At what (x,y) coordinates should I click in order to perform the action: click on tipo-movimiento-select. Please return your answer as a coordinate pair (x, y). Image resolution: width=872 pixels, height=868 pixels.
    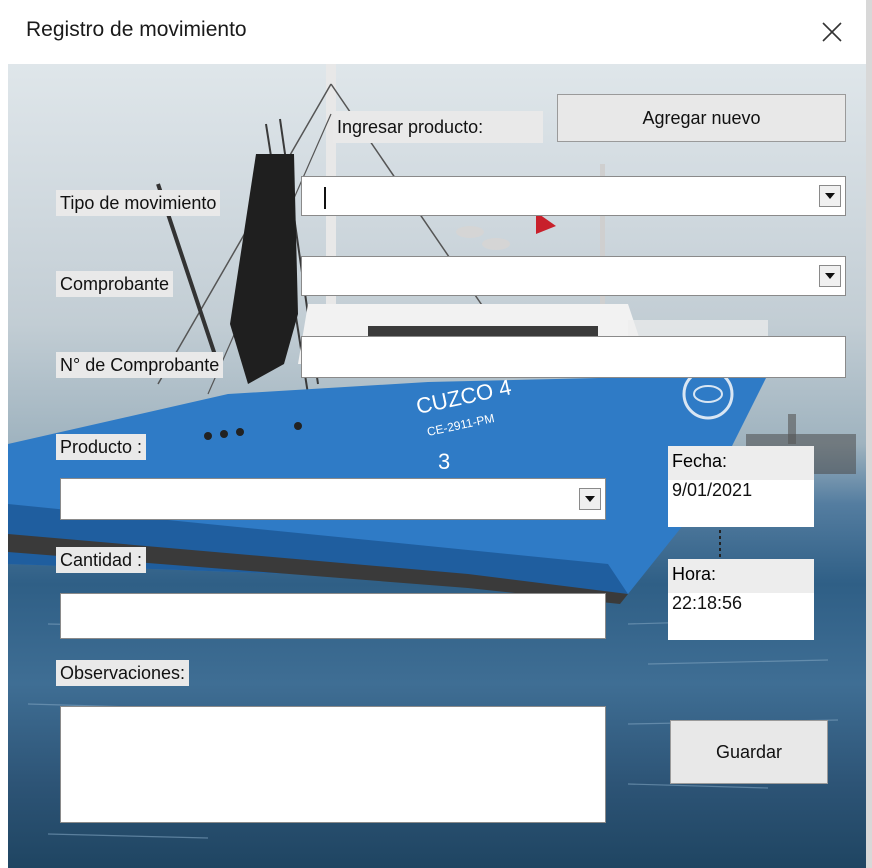
    Looking at the image, I should click on (573, 196).